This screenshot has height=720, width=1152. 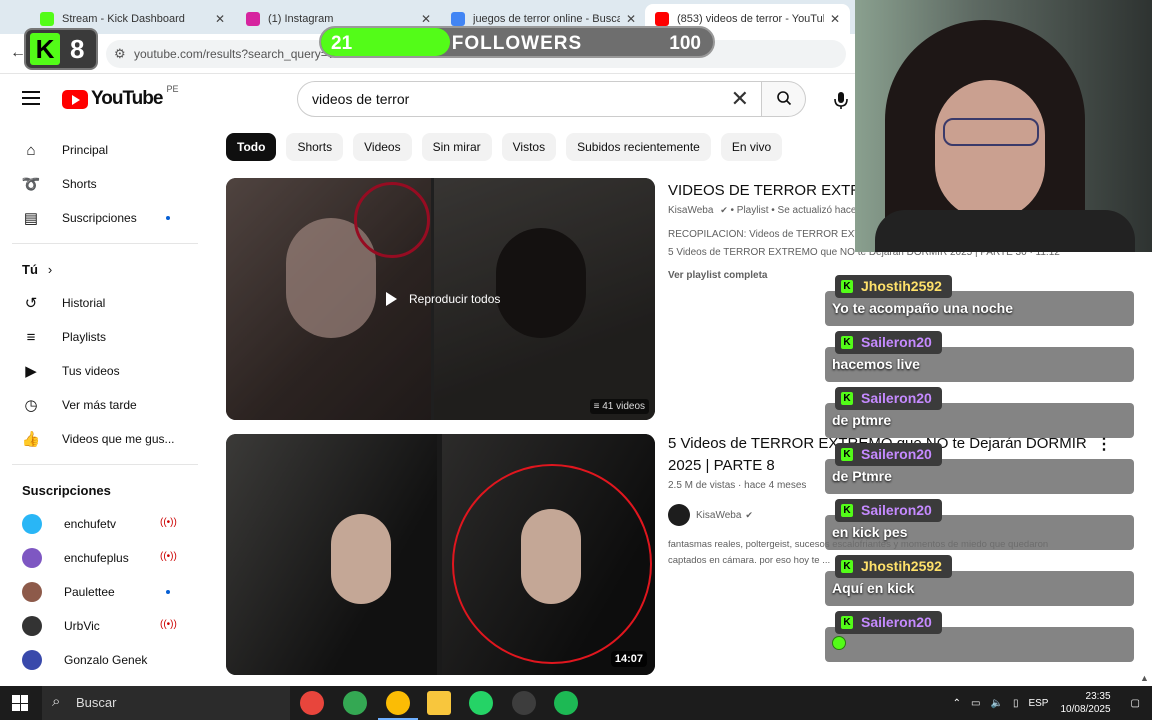 What do you see at coordinates (1016, 703) in the screenshot?
I see `battery-icon: ▯` at bounding box center [1016, 703].